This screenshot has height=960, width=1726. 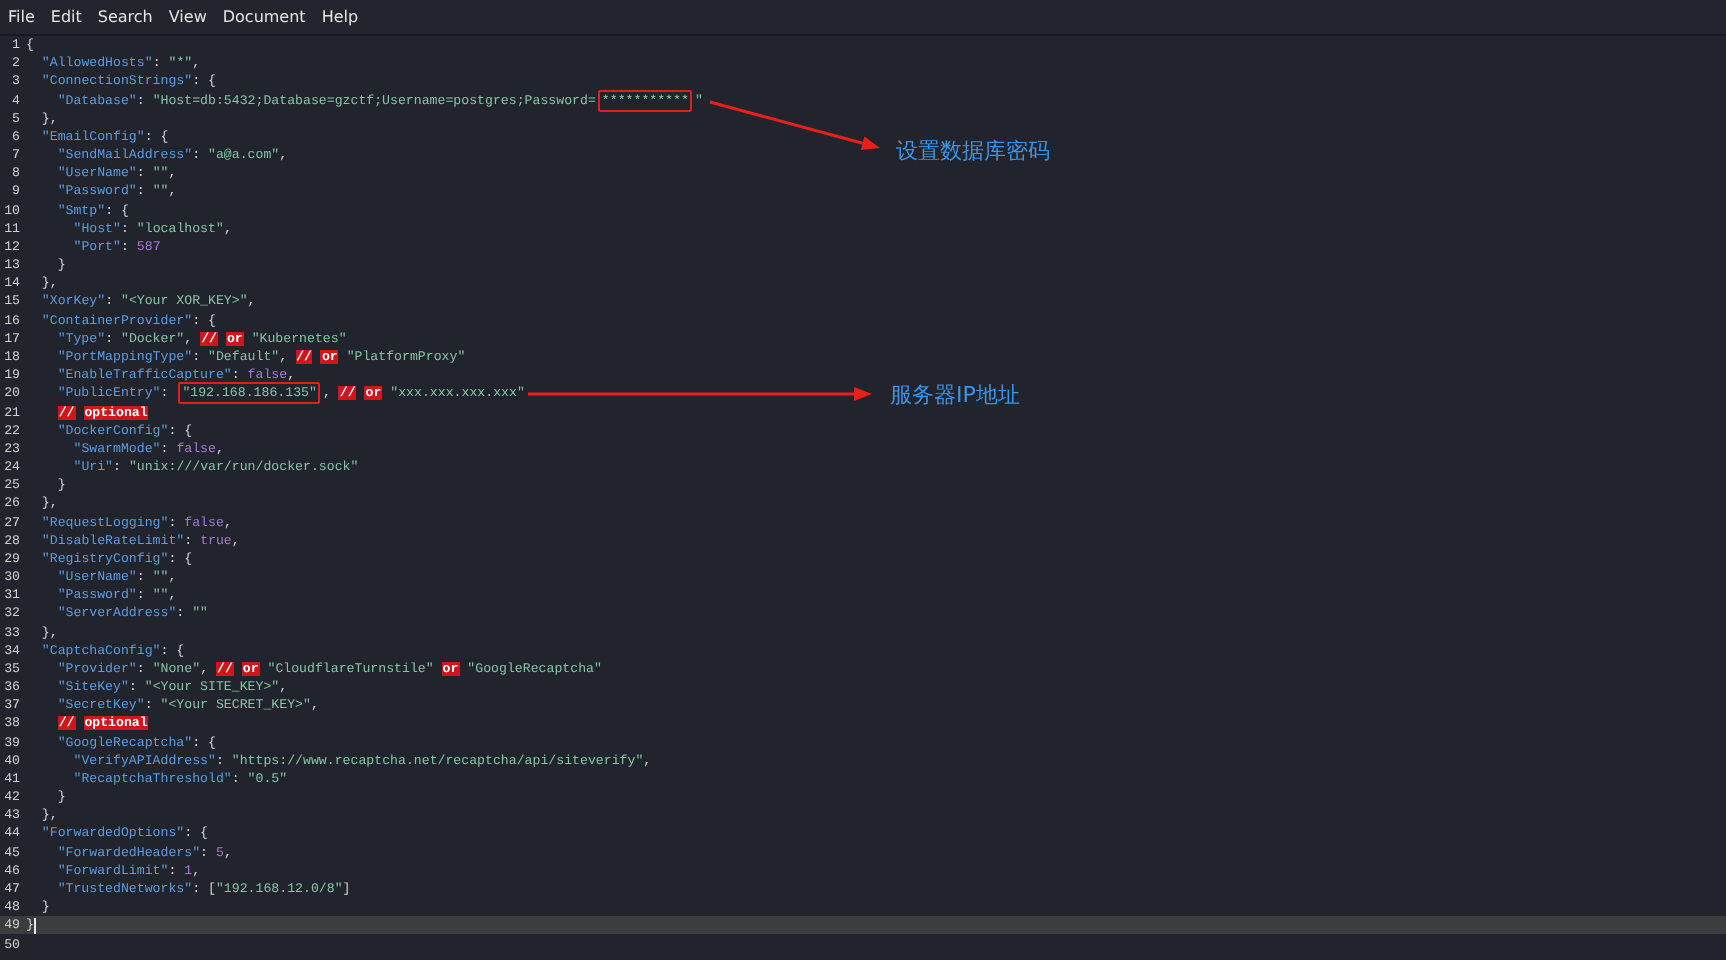 I want to click on menu-item: File, so click(x=21, y=17).